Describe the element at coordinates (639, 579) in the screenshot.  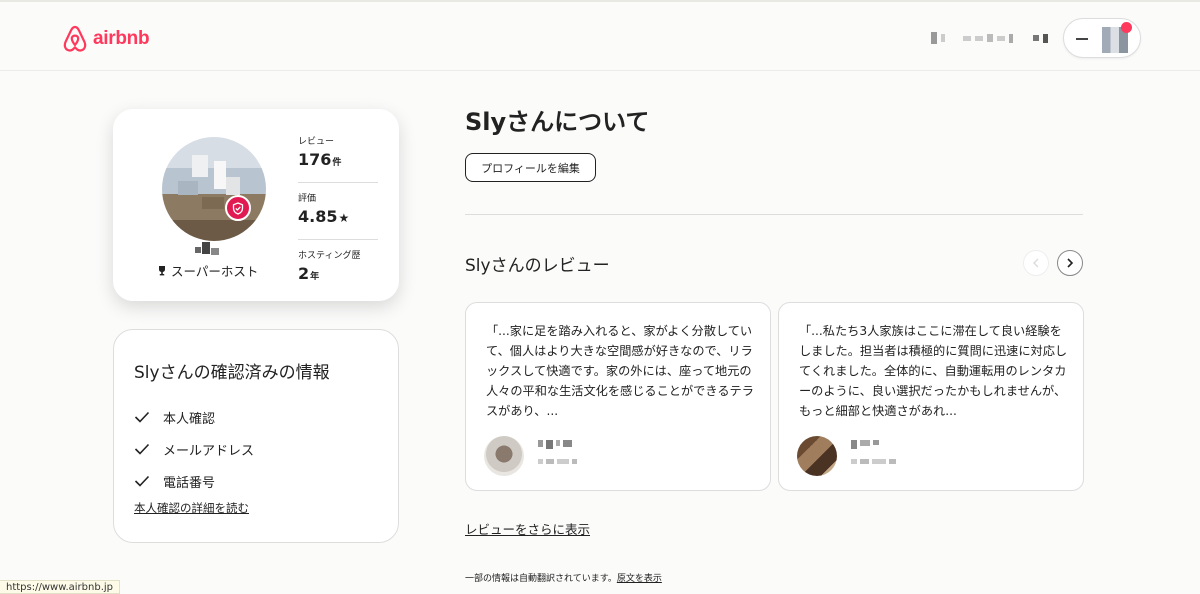
I see `show-original-link: 原文を表示` at that location.